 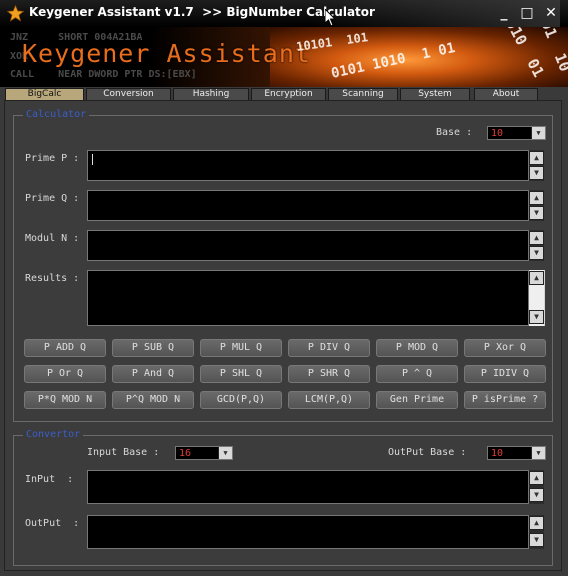 I want to click on convertor-group-title: Convertor, so click(x=53, y=434).